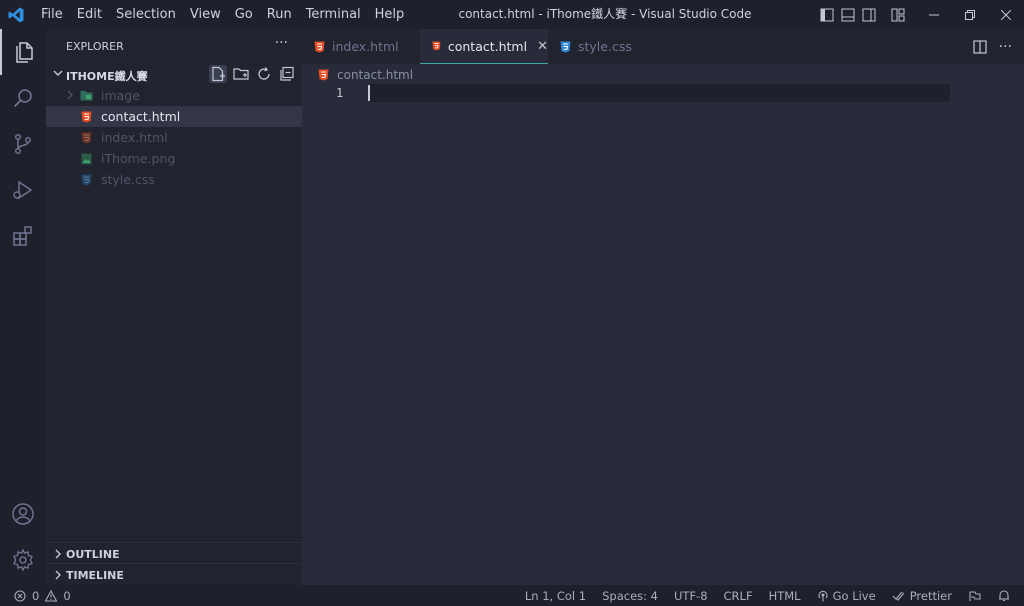 Image resolution: width=1024 pixels, height=606 pixels. What do you see at coordinates (141, 116) in the screenshot?
I see `tree-item-label: contact.html` at bounding box center [141, 116].